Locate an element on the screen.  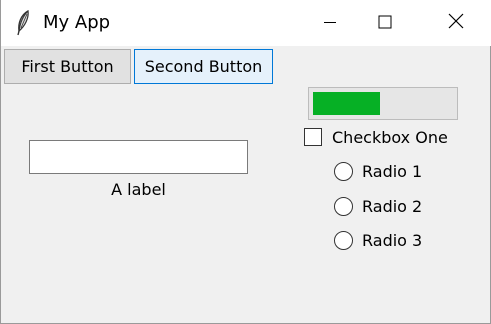
checkbox-icon is located at coordinates (313, 137).